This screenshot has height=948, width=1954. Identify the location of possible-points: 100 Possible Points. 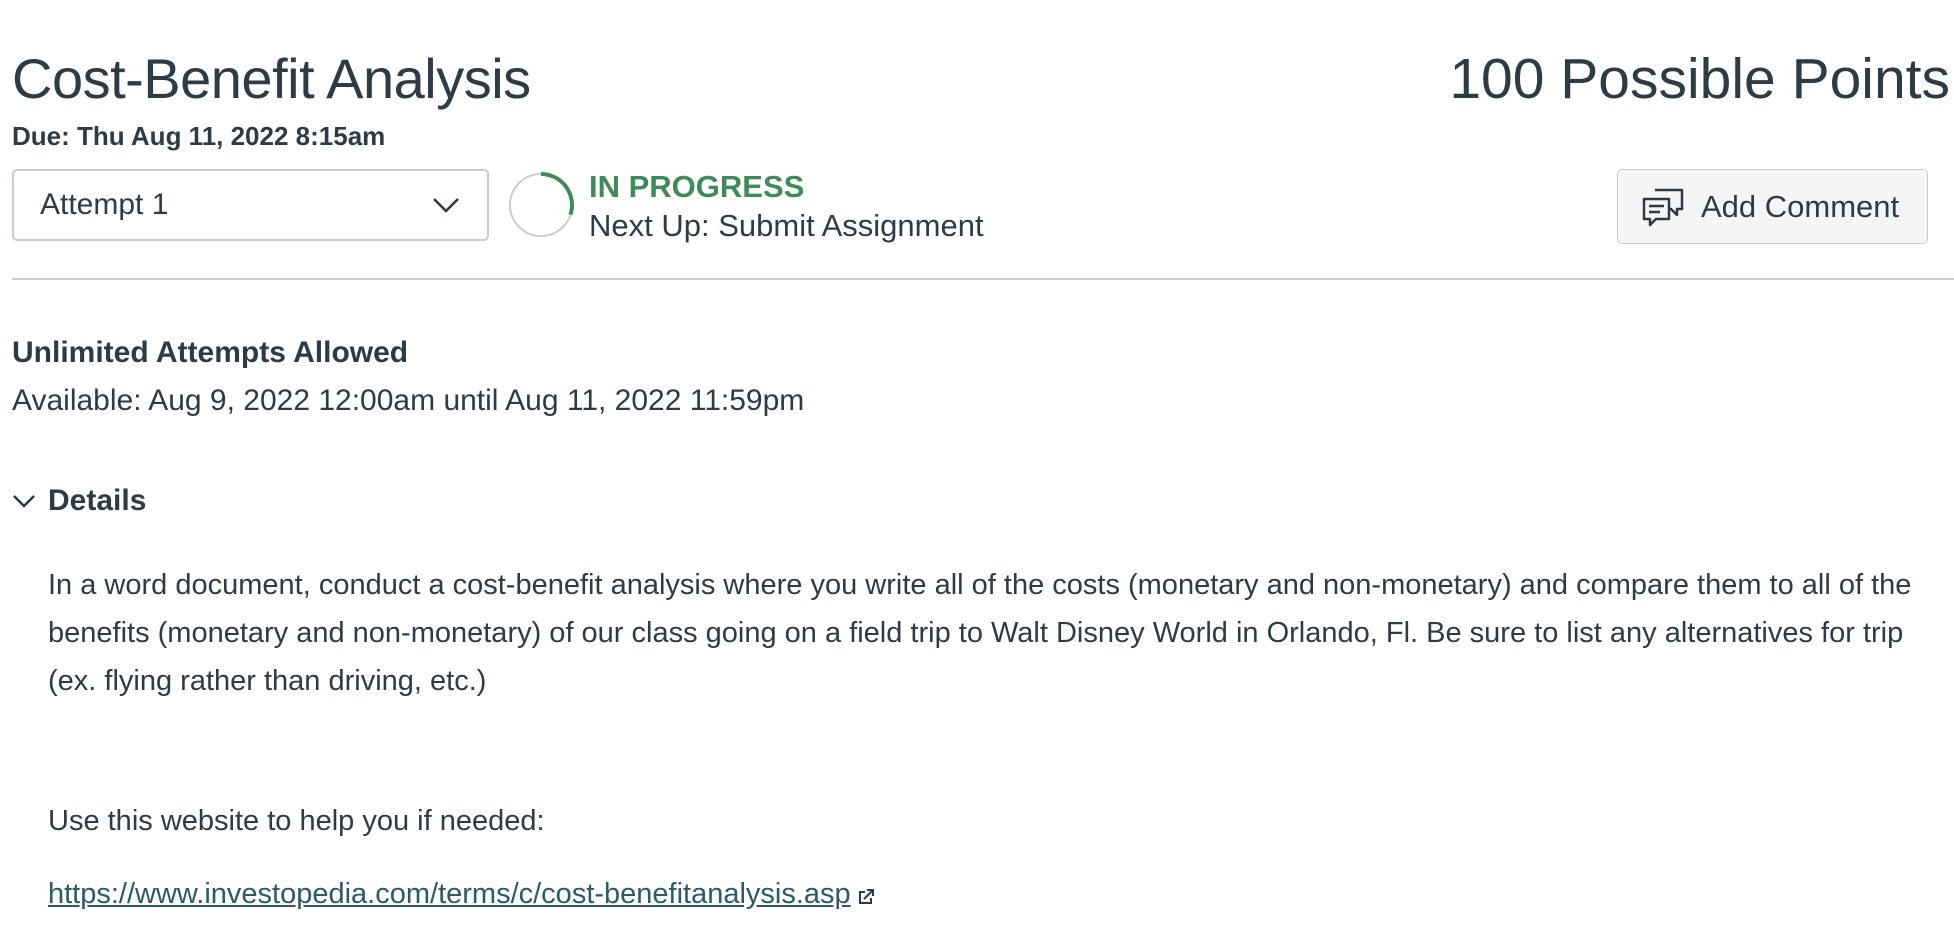
(1699, 79).